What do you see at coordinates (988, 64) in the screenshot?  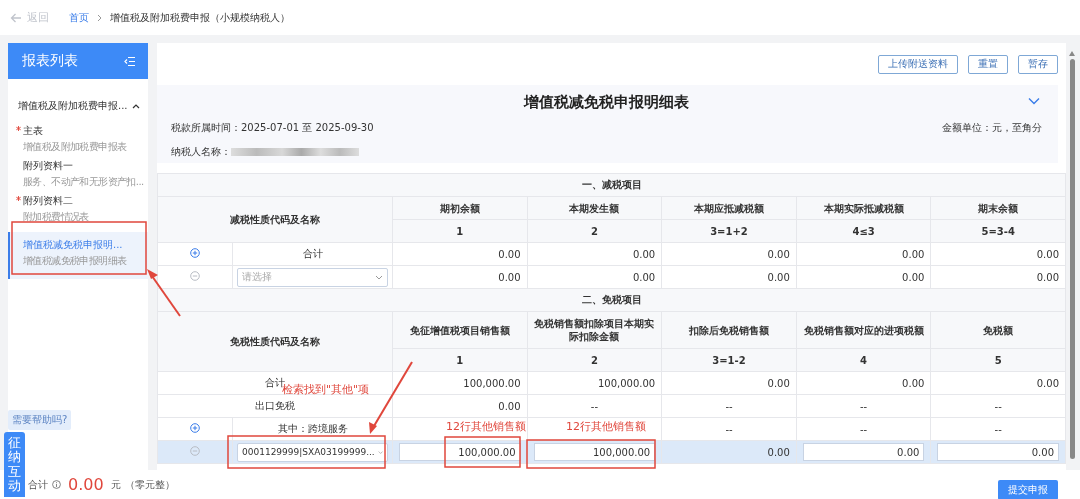 I see `toolbar-button: 重置` at bounding box center [988, 64].